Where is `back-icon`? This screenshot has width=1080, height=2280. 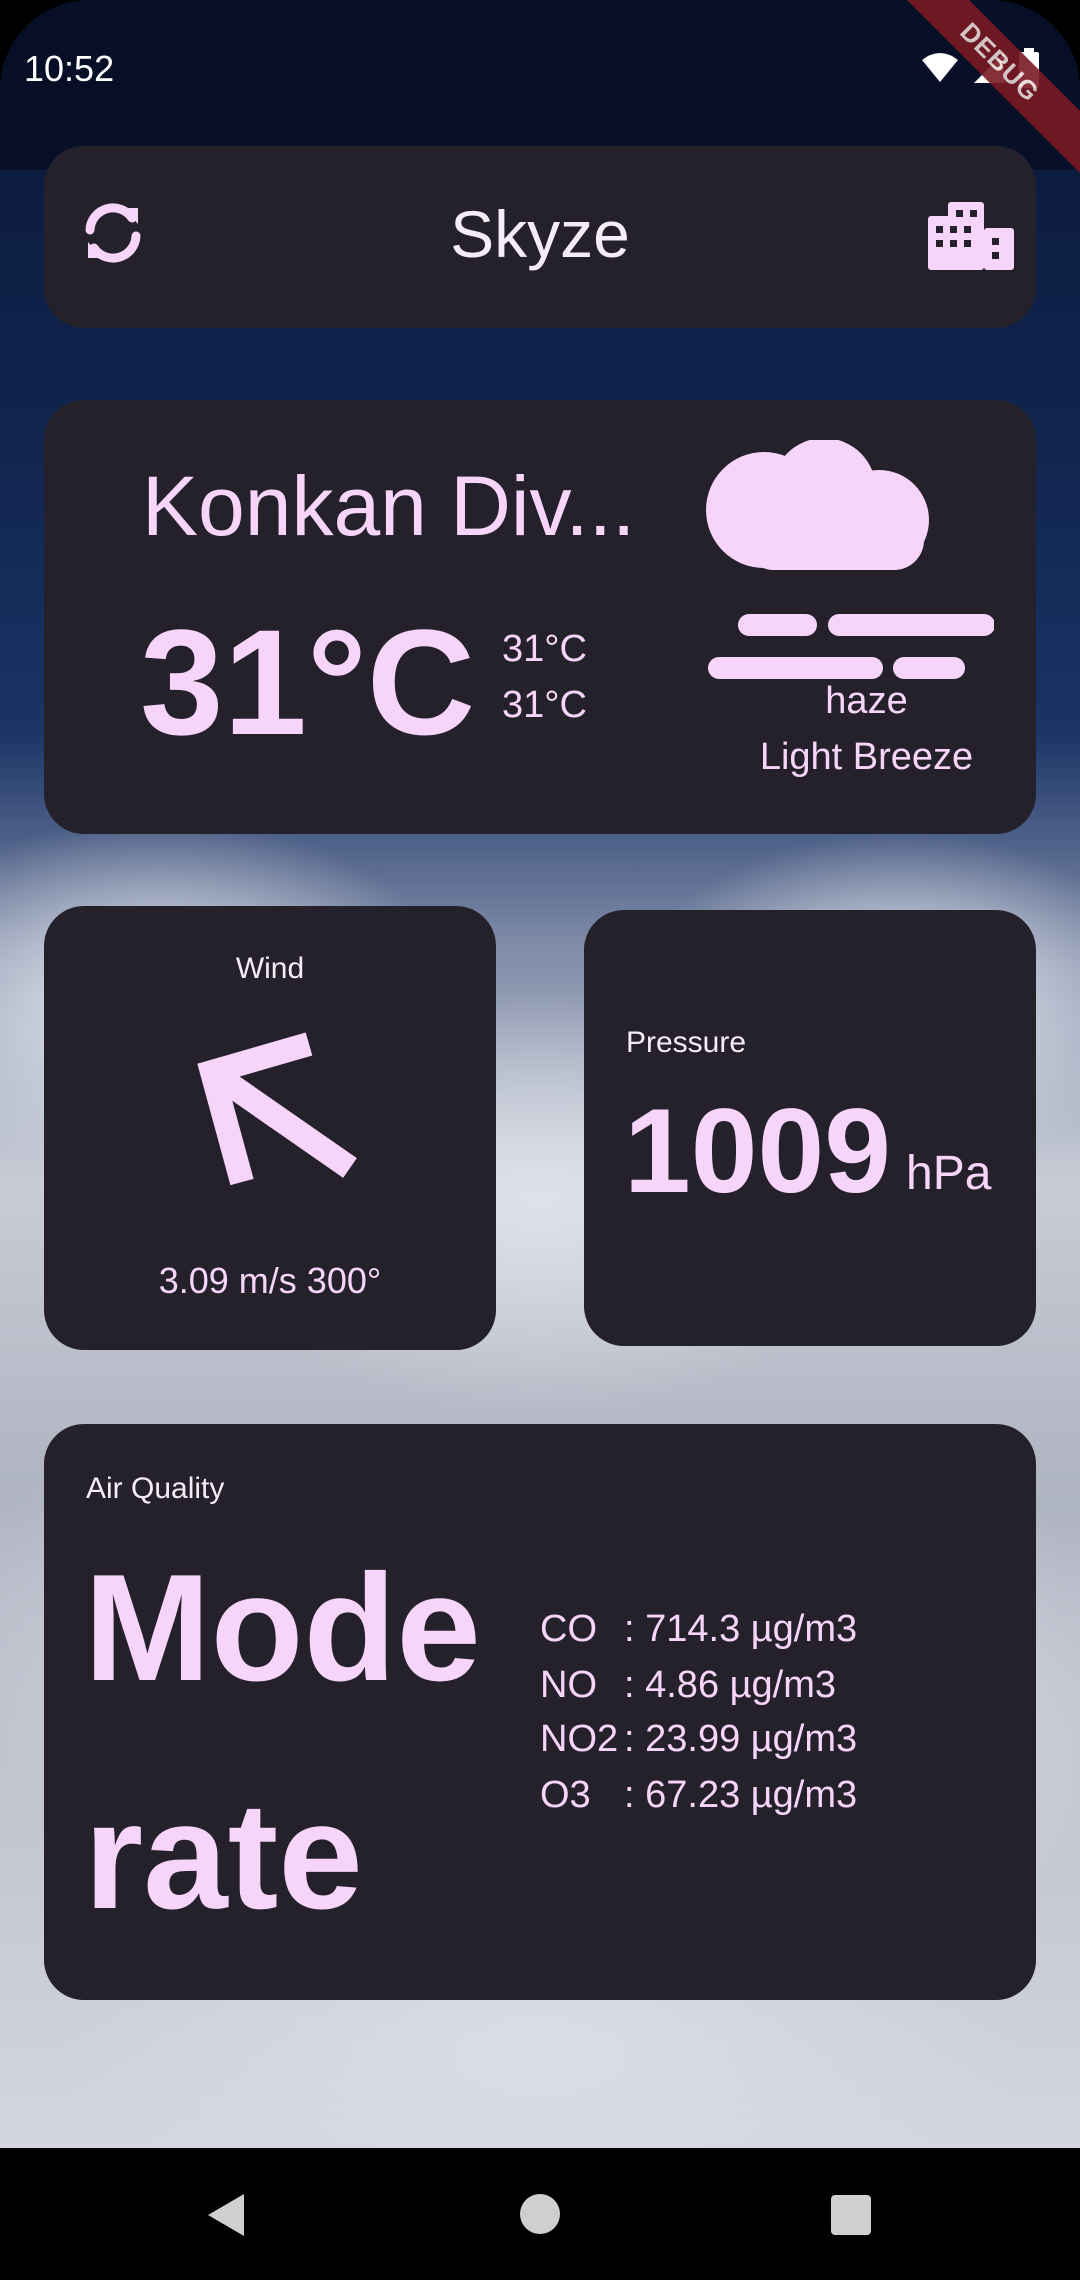 back-icon is located at coordinates (226, 2215).